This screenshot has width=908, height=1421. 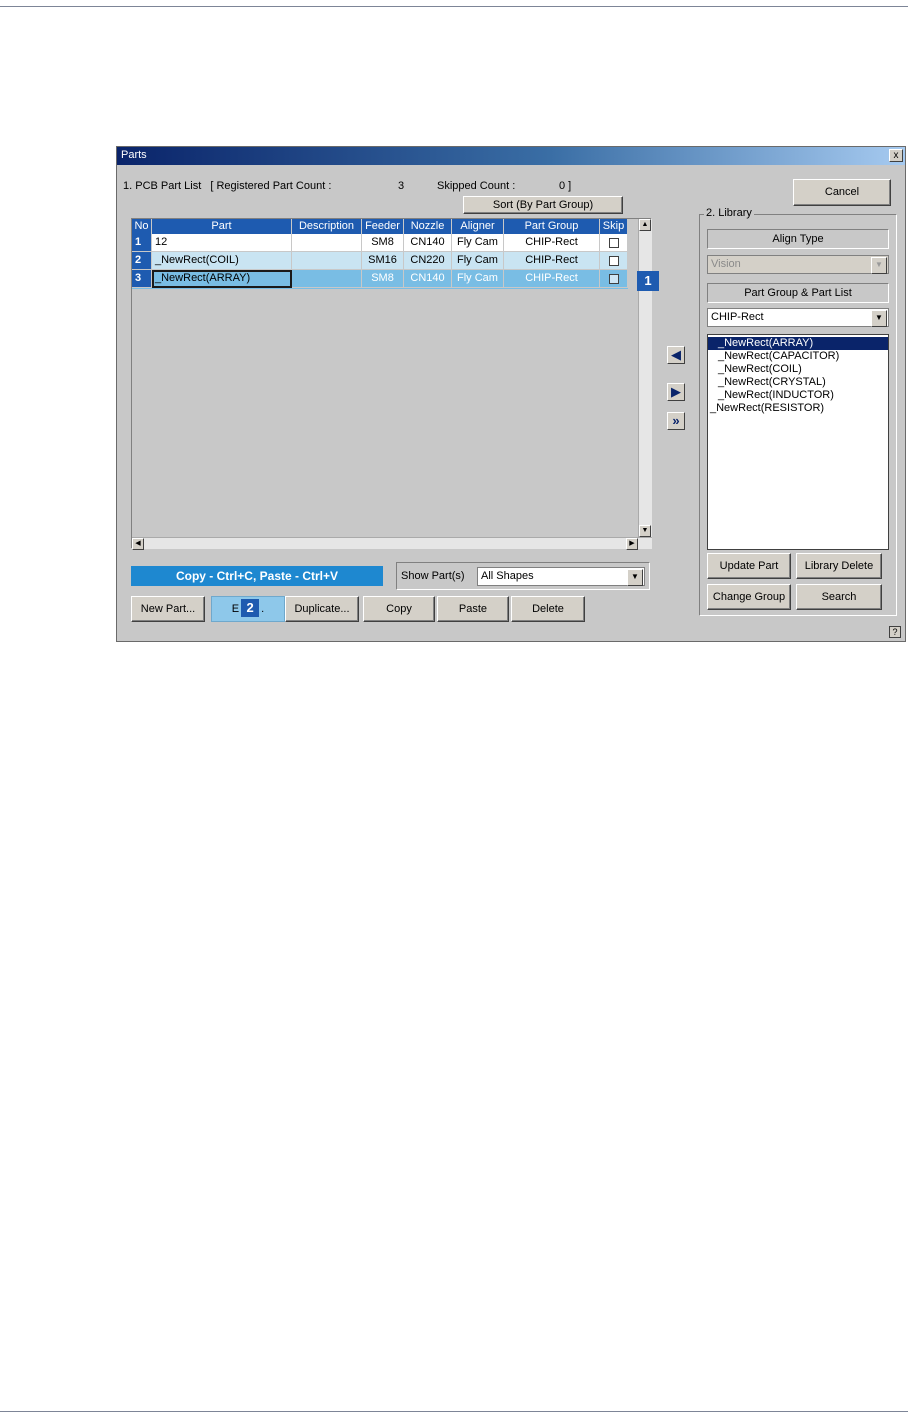 What do you see at coordinates (511, 156) in the screenshot?
I see `title-bar: Parts x` at bounding box center [511, 156].